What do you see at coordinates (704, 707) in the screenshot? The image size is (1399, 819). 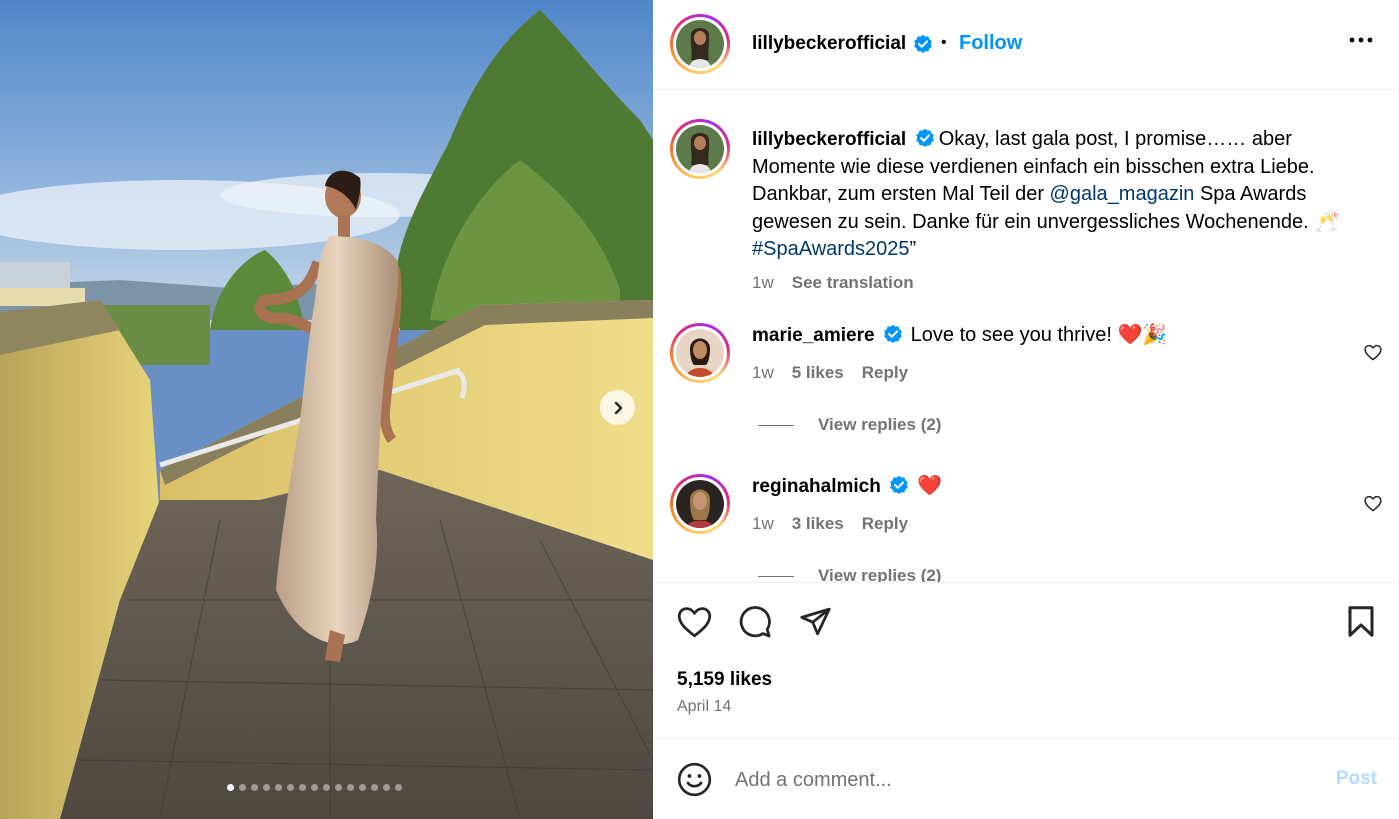 I see `post-date: April 14` at bounding box center [704, 707].